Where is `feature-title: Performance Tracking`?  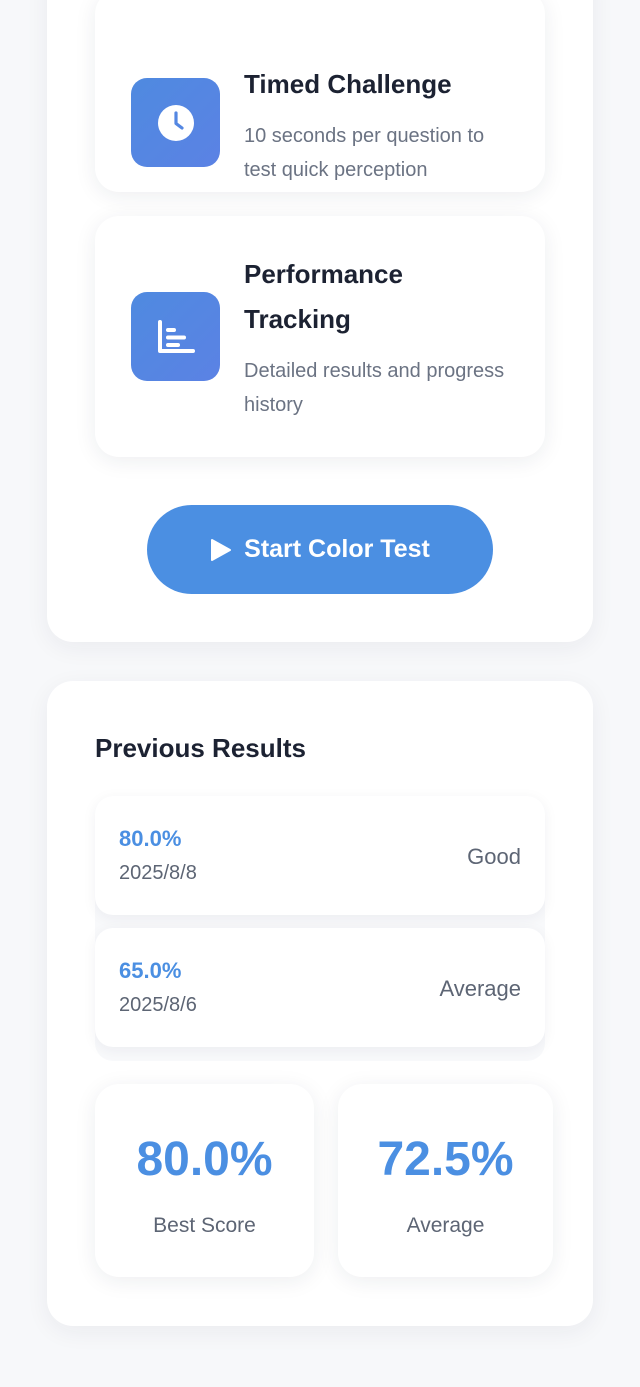 feature-title: Performance Tracking is located at coordinates (323, 296).